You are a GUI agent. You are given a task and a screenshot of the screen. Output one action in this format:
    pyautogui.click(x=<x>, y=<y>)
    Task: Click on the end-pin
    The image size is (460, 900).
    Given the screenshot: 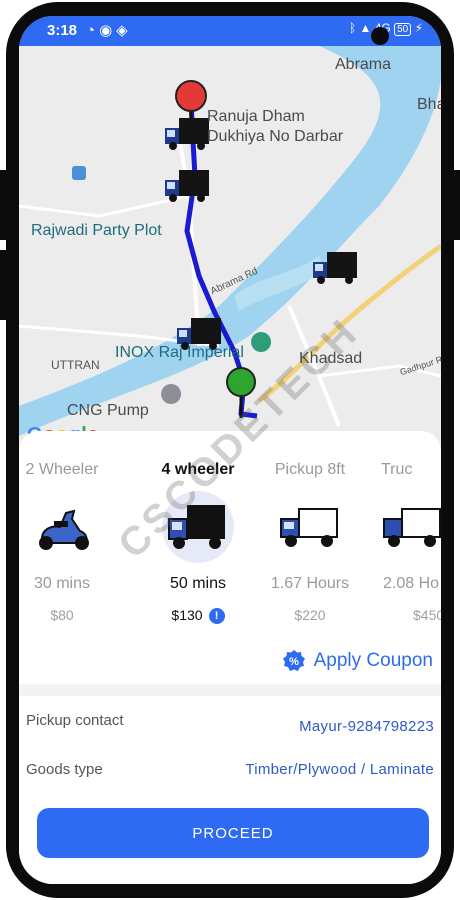 What is the action you would take?
    pyautogui.click(x=241, y=392)
    